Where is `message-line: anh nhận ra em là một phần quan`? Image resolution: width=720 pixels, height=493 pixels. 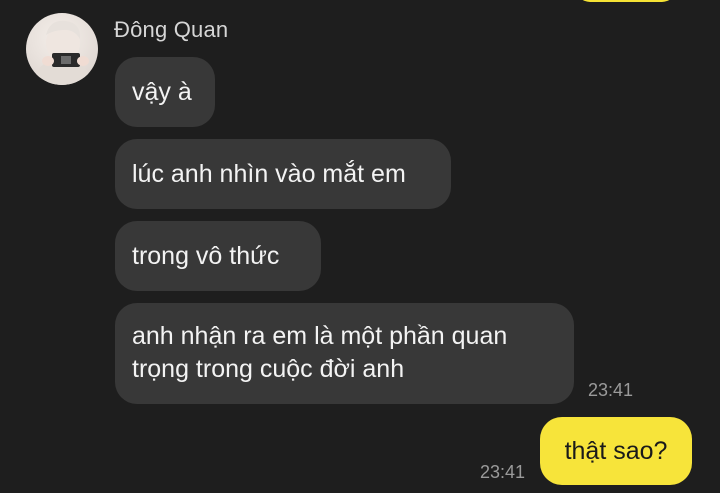
message-line: anh nhận ra em là một phần quan is located at coordinates (320, 336).